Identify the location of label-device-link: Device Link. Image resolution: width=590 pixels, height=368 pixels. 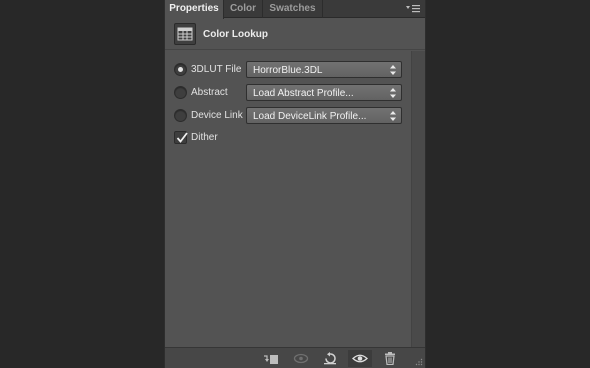
(217, 115).